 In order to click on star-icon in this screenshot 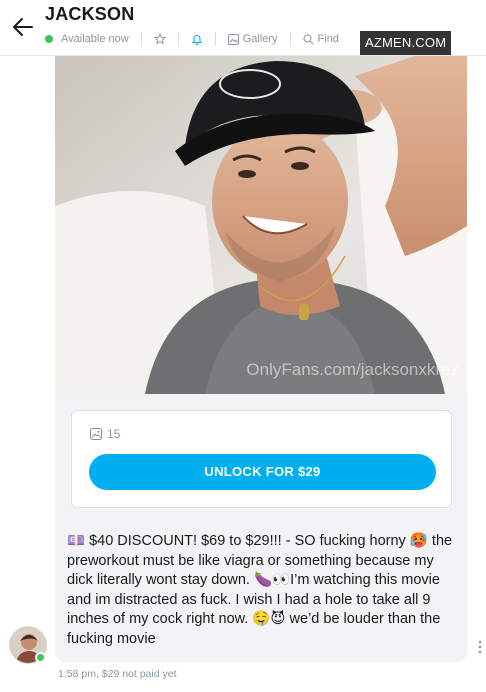, I will do `click(159, 39)`.